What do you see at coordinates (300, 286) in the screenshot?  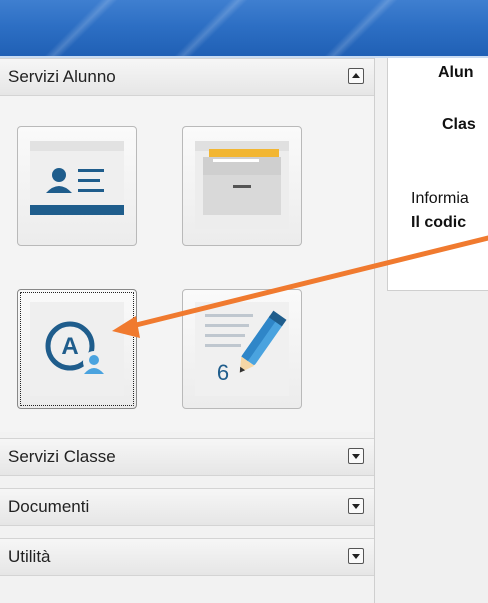 I see `annotation-arrow` at bounding box center [300, 286].